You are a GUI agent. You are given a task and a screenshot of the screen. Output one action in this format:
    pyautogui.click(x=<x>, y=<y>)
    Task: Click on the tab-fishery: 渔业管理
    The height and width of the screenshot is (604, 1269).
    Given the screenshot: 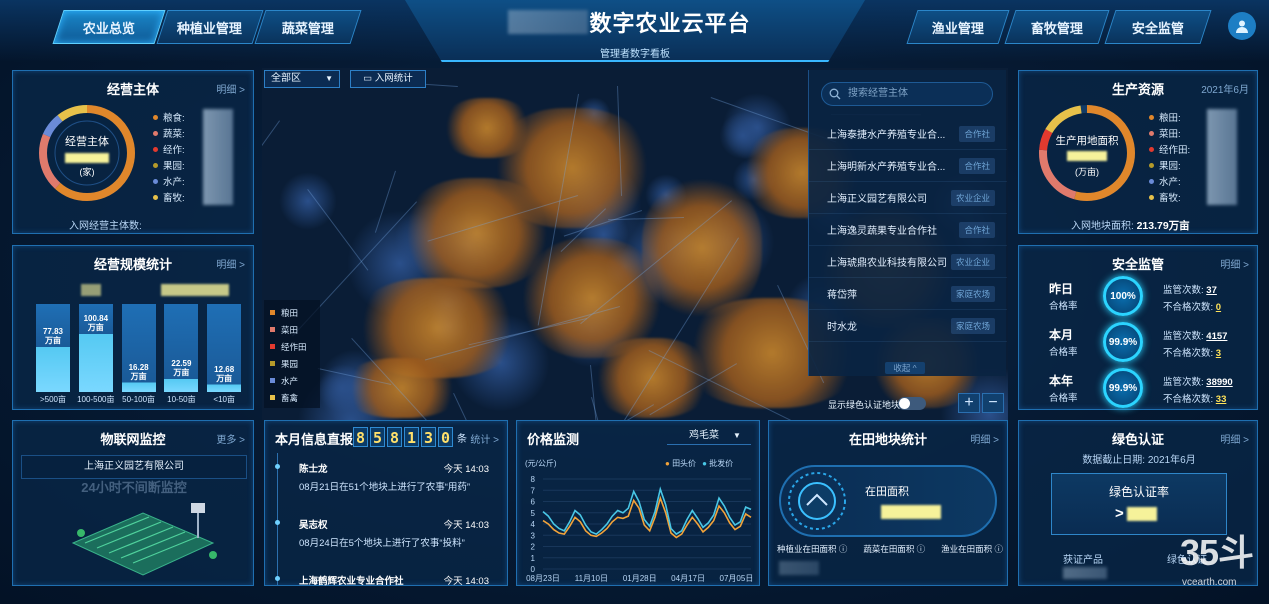 What is the action you would take?
    pyautogui.click(x=958, y=27)
    